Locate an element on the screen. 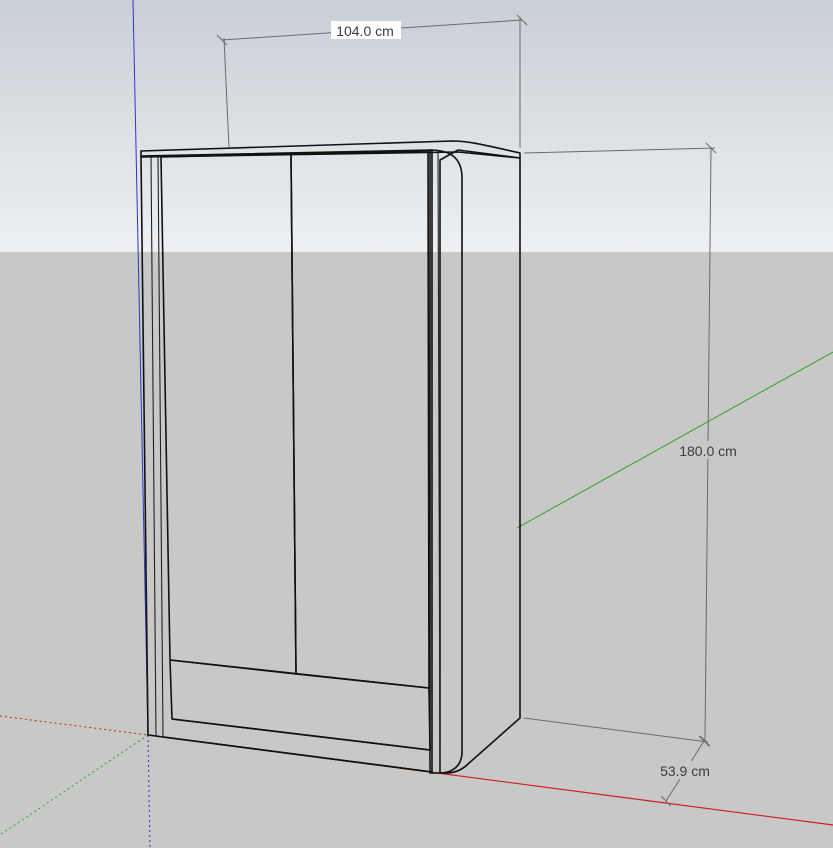 Image resolution: width=833 pixels, height=853 pixels. depth-label: 53.9 cm is located at coordinates (685, 771).